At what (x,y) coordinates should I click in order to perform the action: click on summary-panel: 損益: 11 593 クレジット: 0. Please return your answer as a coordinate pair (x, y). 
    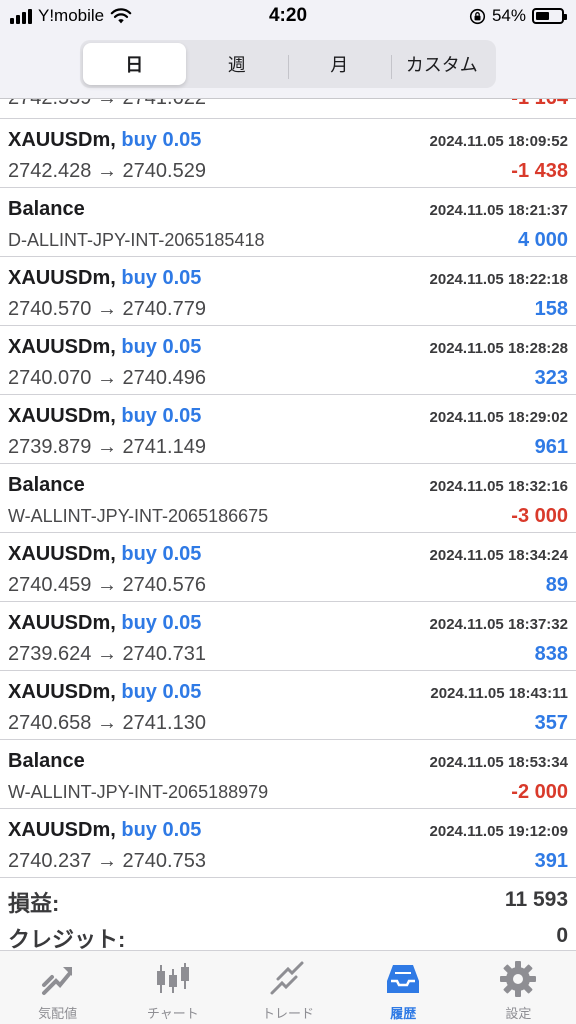
    Looking at the image, I should click on (288, 916).